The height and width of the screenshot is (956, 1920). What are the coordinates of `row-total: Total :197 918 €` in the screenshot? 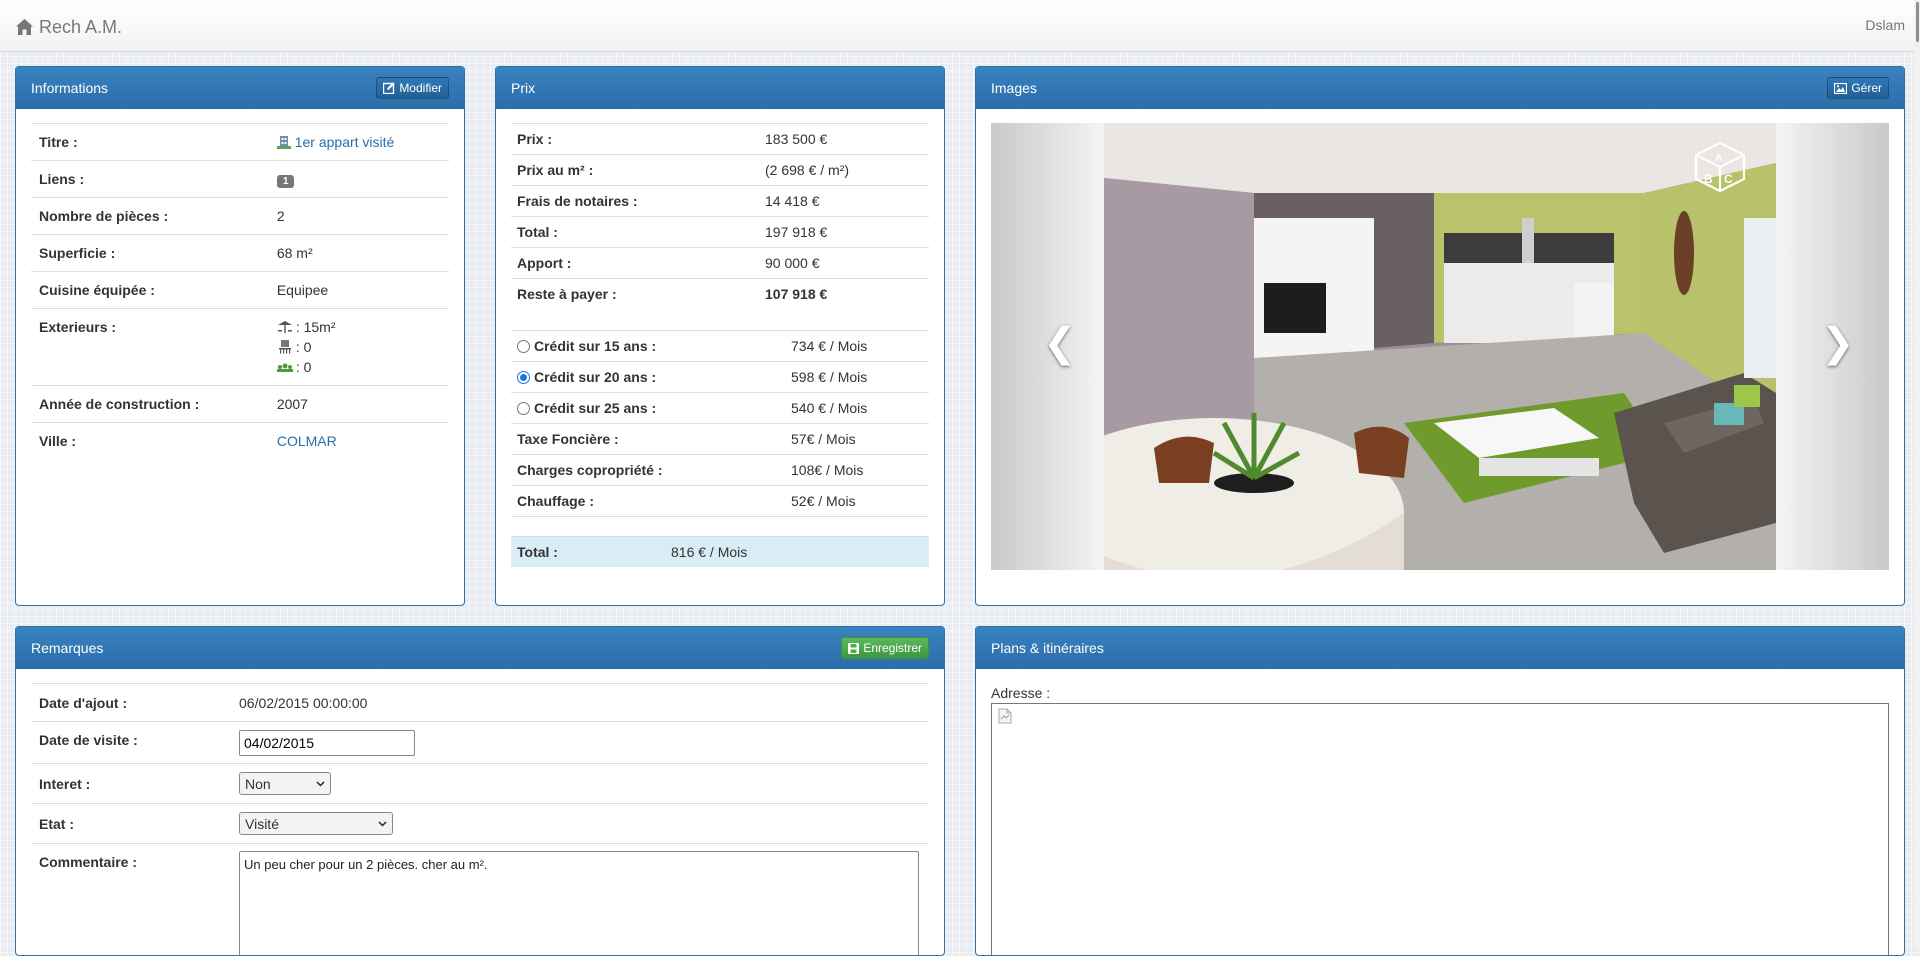 It's located at (720, 232).